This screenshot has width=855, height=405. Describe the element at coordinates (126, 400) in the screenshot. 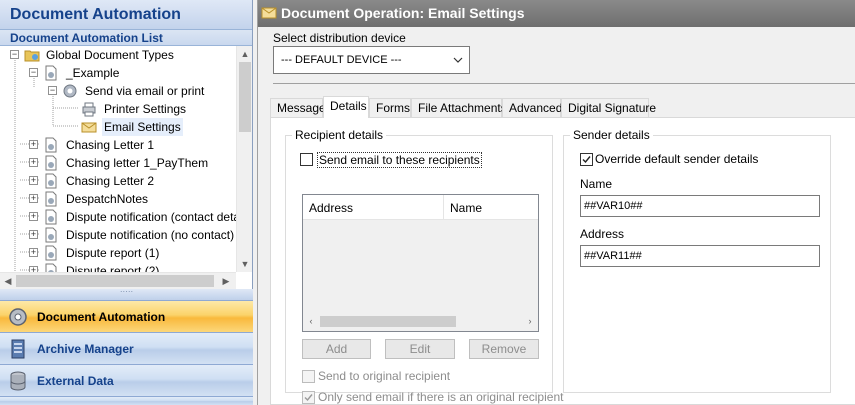

I see `nav-more` at that location.